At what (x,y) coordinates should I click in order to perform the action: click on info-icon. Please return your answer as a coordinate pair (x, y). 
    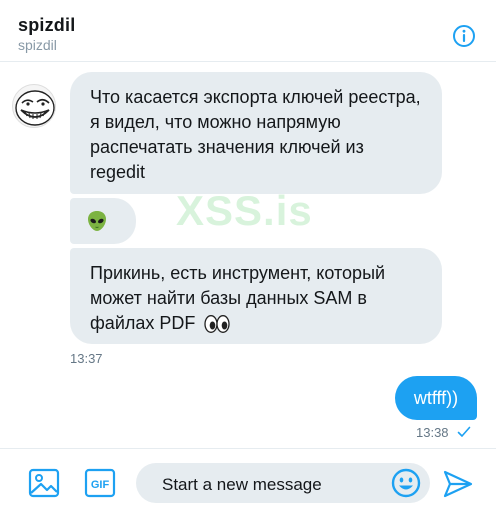
    Looking at the image, I should click on (464, 36).